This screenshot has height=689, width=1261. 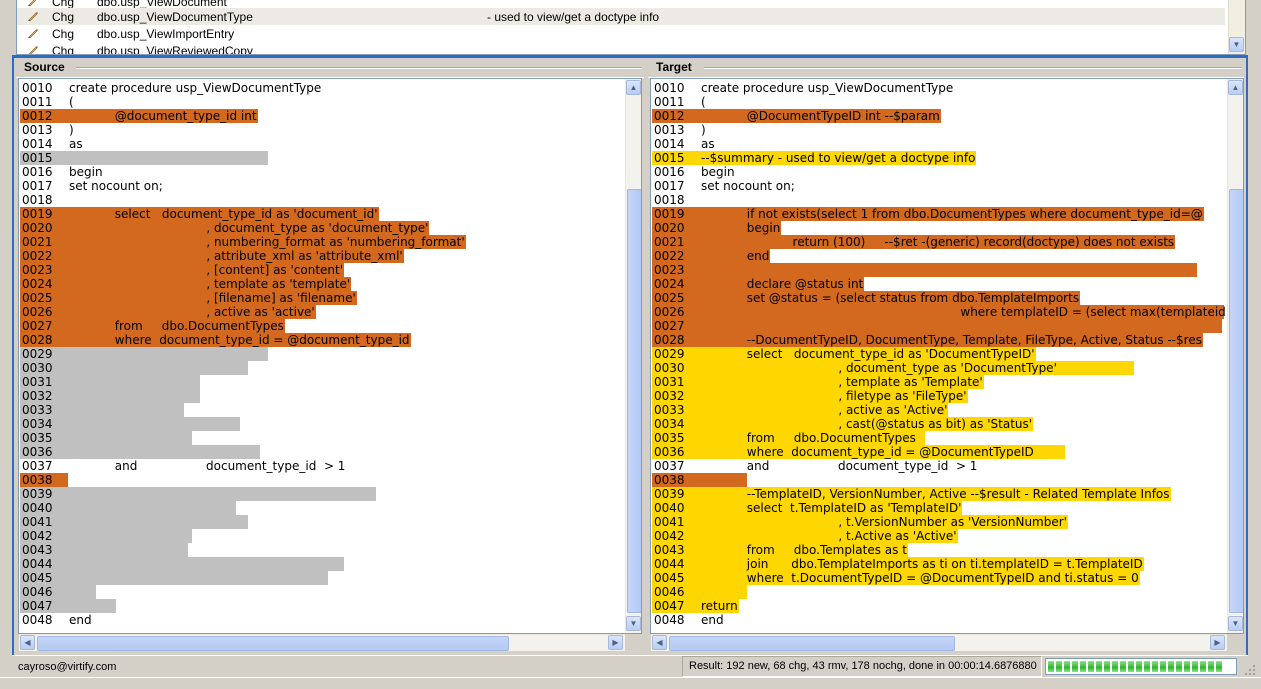 What do you see at coordinates (917, 368) in the screenshot?
I see `line-text: , document_type as 'DocumentType'` at bounding box center [917, 368].